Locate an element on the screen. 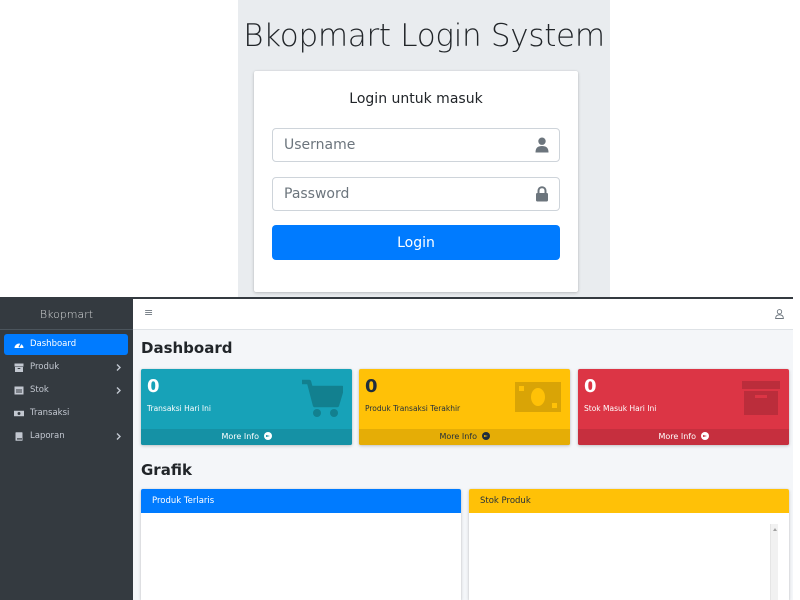 This screenshot has width=800, height=600. shopping-cart-icon is located at coordinates (322, 398).